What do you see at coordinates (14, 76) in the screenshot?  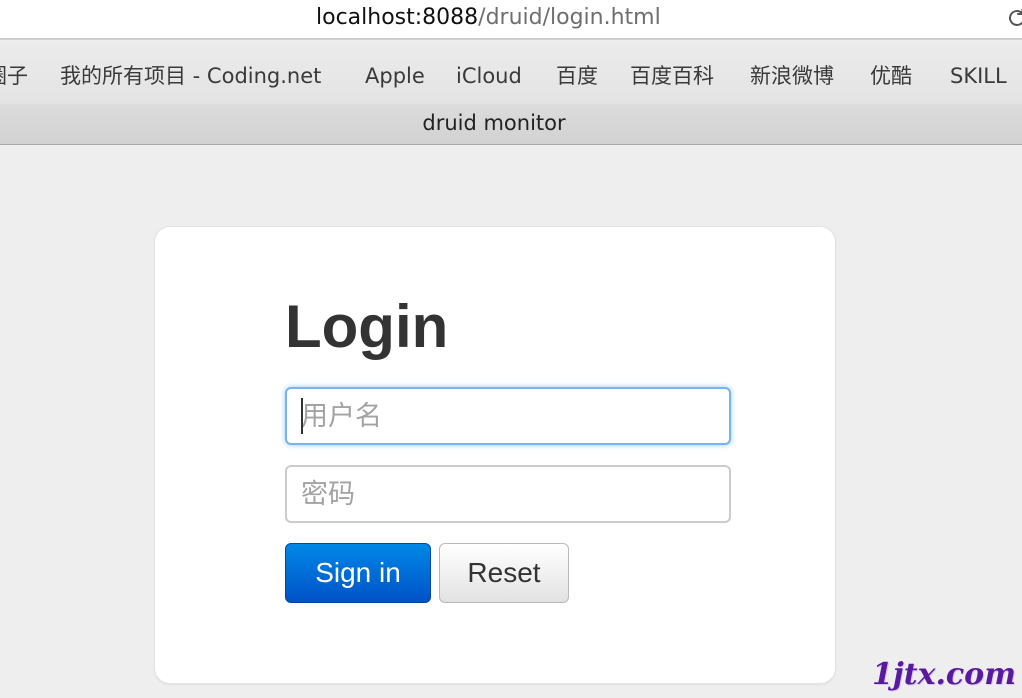 I see `bookmark-item: 圈子` at bounding box center [14, 76].